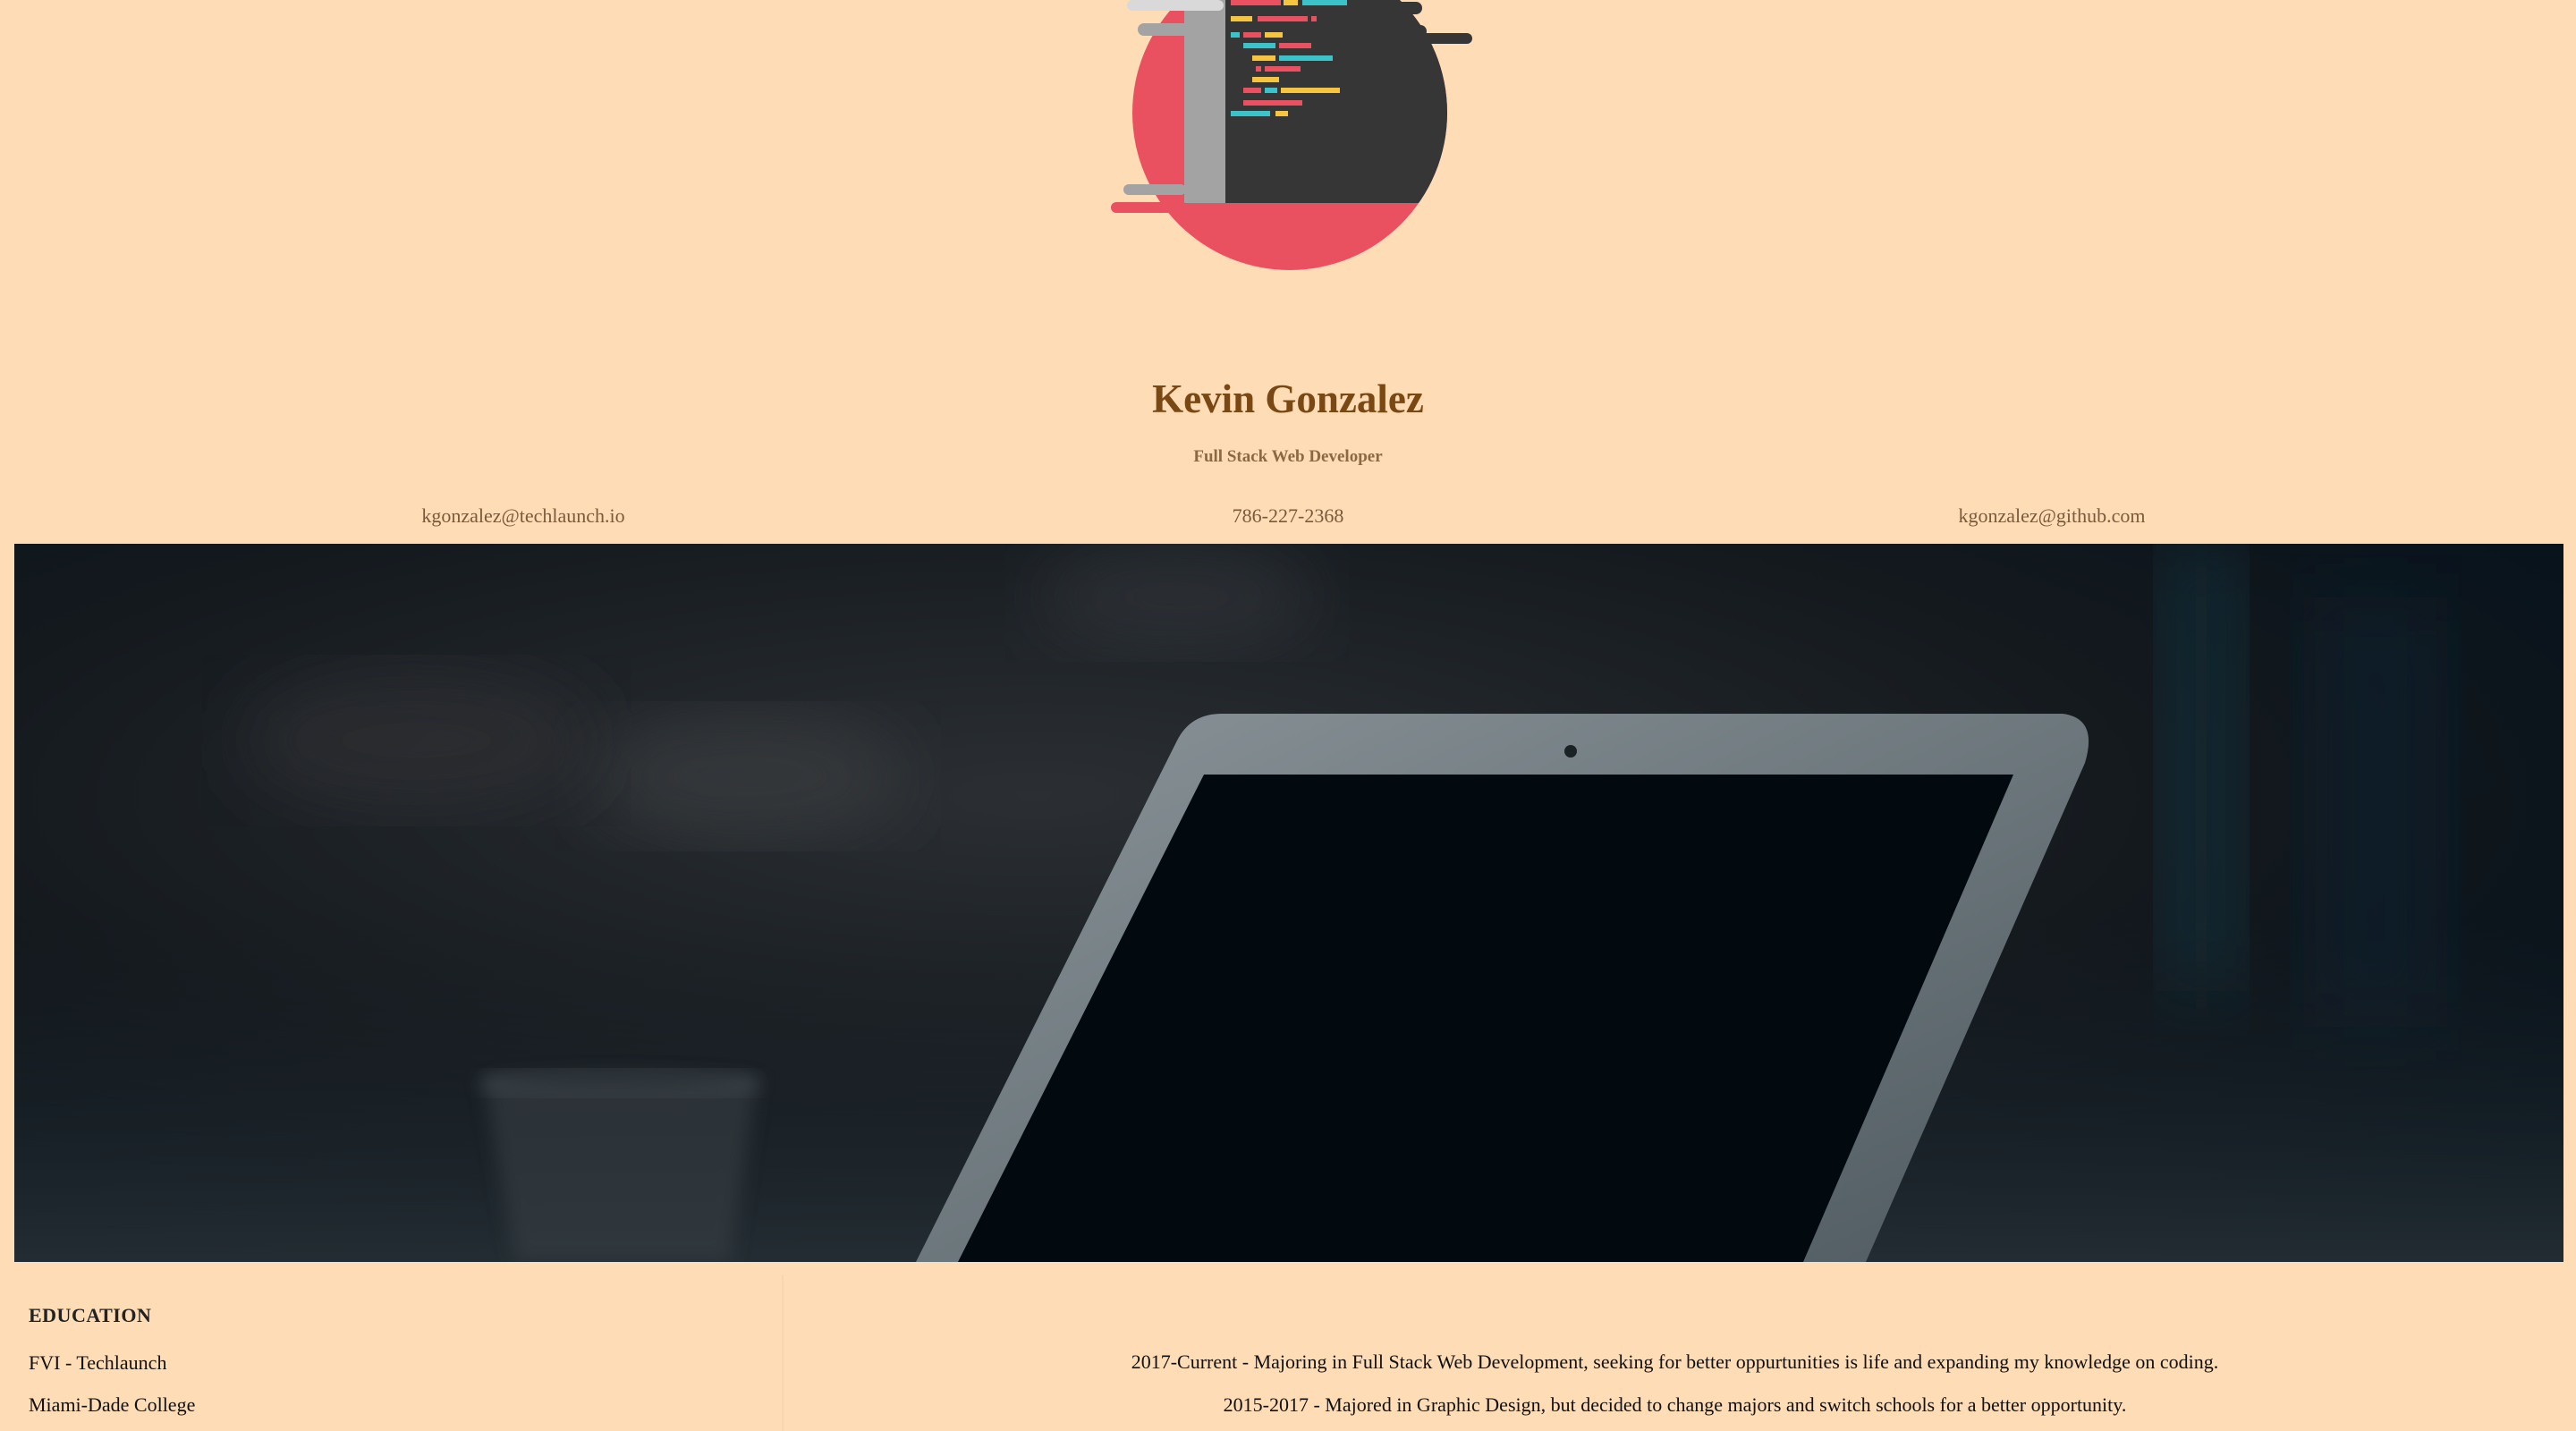 The image size is (2576, 1431). What do you see at coordinates (2051, 516) in the screenshot?
I see `github-link: kgonzalez@github.com` at bounding box center [2051, 516].